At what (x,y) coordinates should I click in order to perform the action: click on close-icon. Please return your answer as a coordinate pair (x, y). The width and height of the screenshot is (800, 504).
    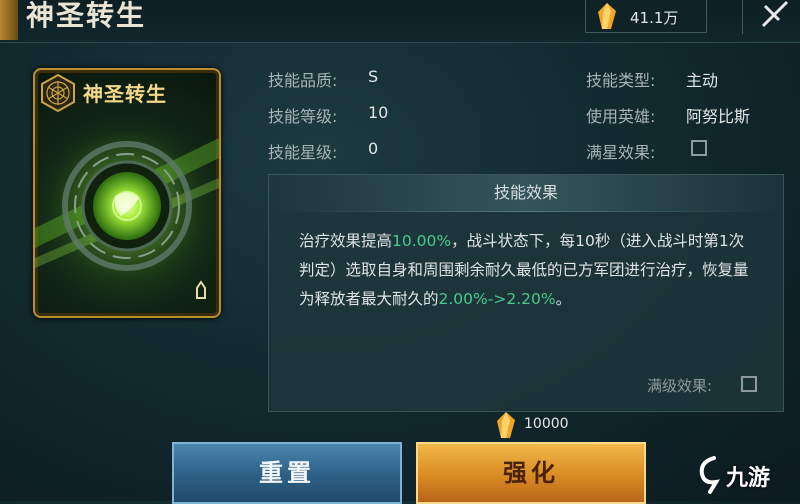
    Looking at the image, I should click on (775, 14).